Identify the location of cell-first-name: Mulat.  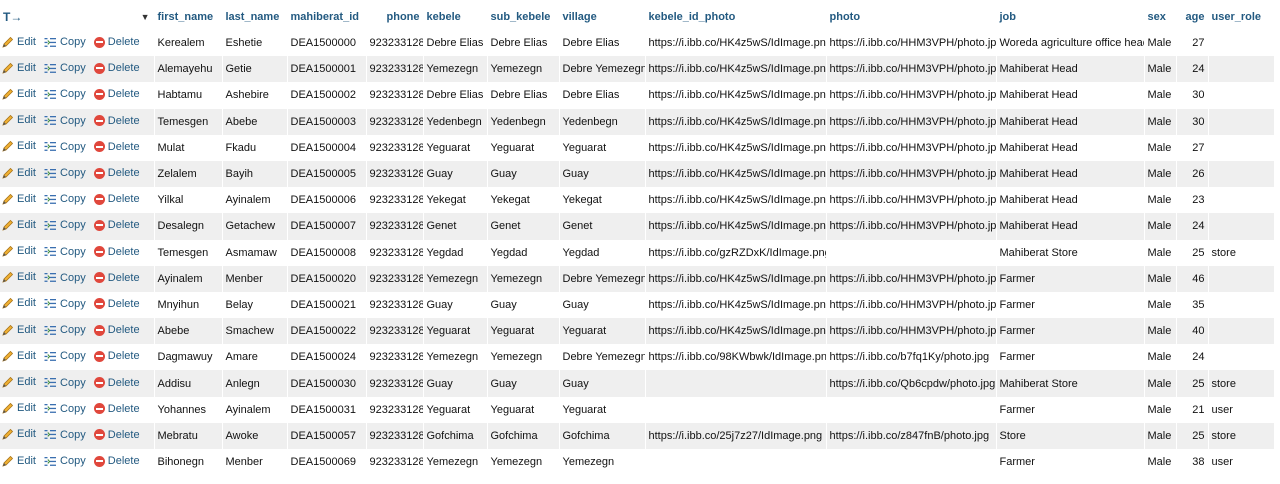
(188, 147).